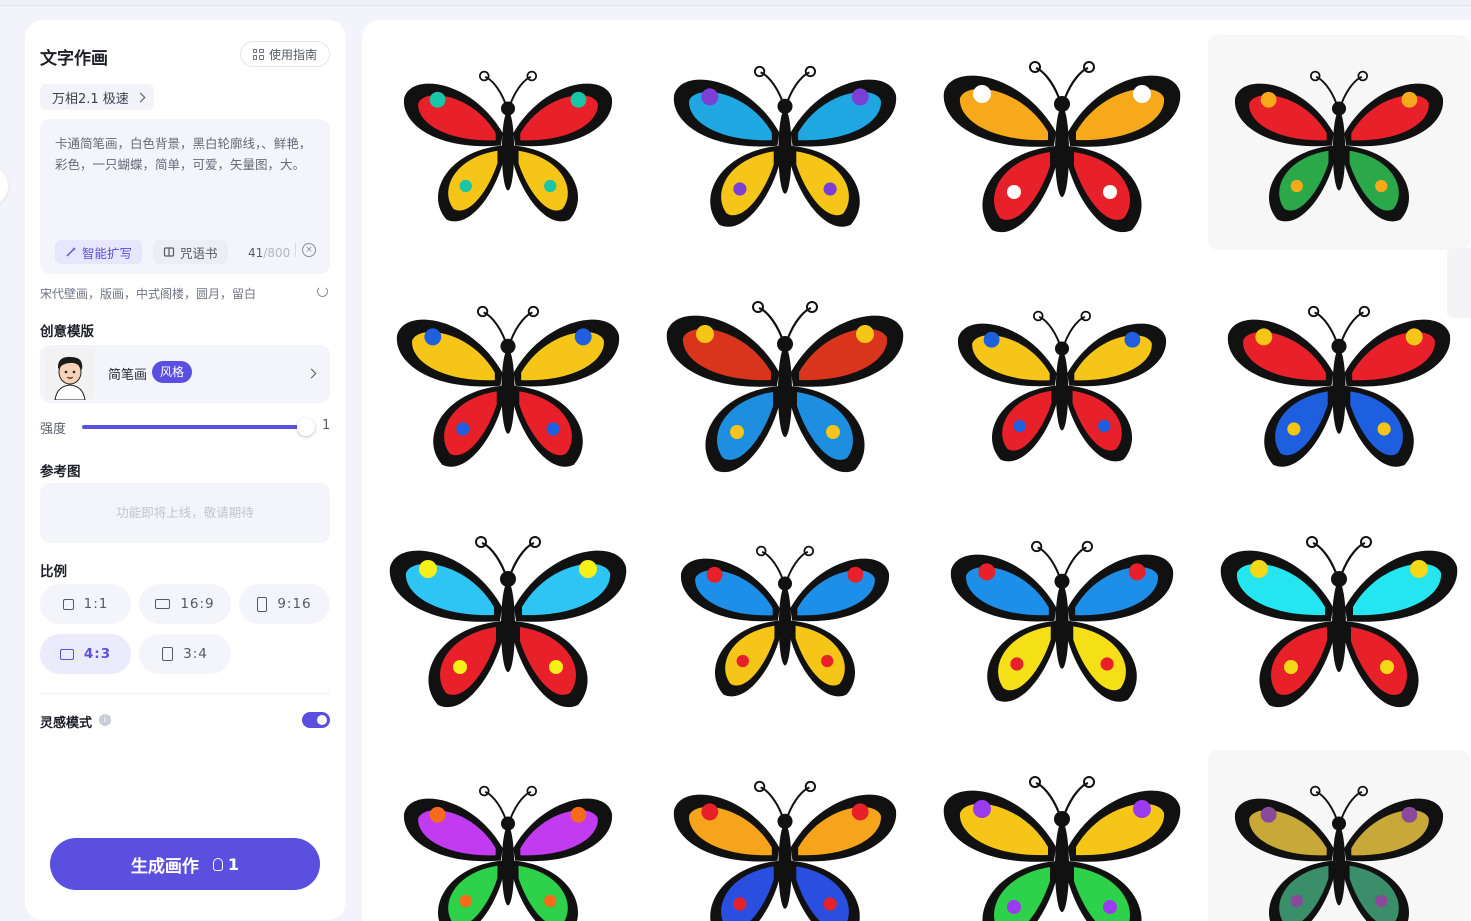 This screenshot has width=1471, height=921. Describe the element at coordinates (97, 654) in the screenshot. I see `ratio-label: 4:3` at that location.